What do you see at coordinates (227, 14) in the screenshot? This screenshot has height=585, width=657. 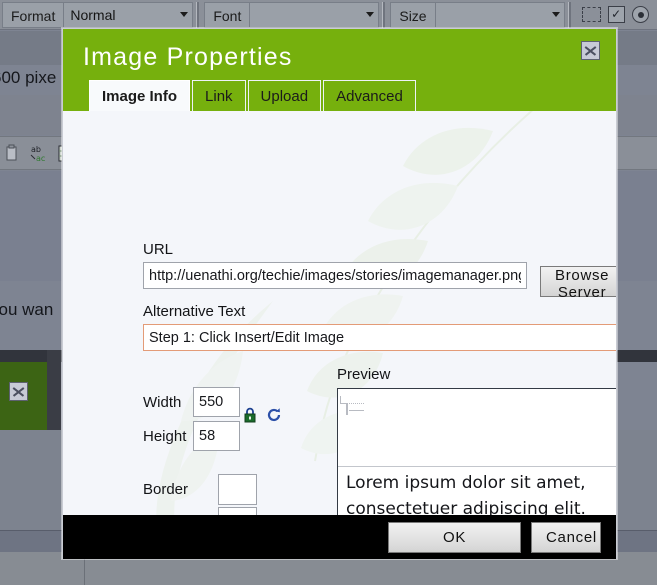 I see `font-label: Font` at bounding box center [227, 14].